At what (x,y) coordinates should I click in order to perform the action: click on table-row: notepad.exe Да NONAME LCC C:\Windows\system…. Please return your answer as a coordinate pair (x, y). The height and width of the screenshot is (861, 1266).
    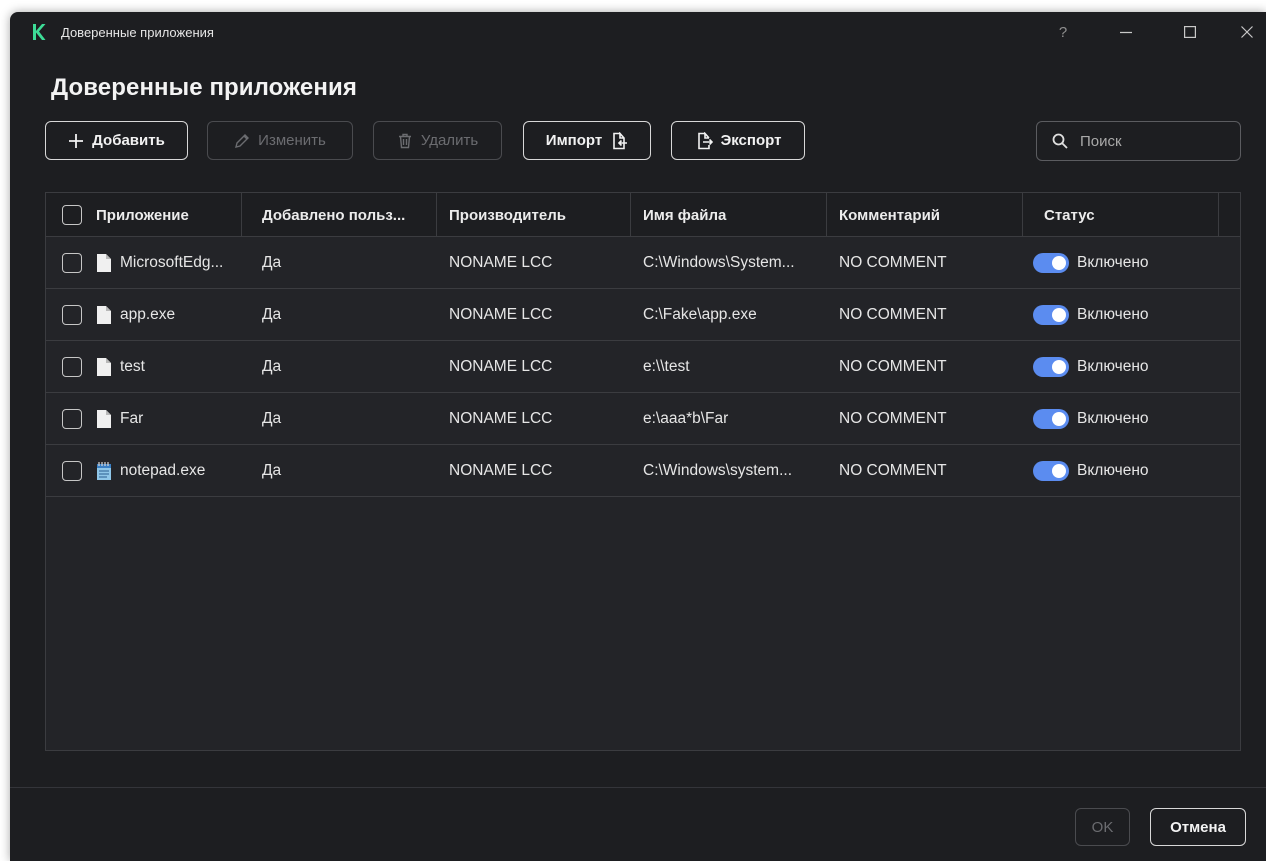
    Looking at the image, I should click on (643, 471).